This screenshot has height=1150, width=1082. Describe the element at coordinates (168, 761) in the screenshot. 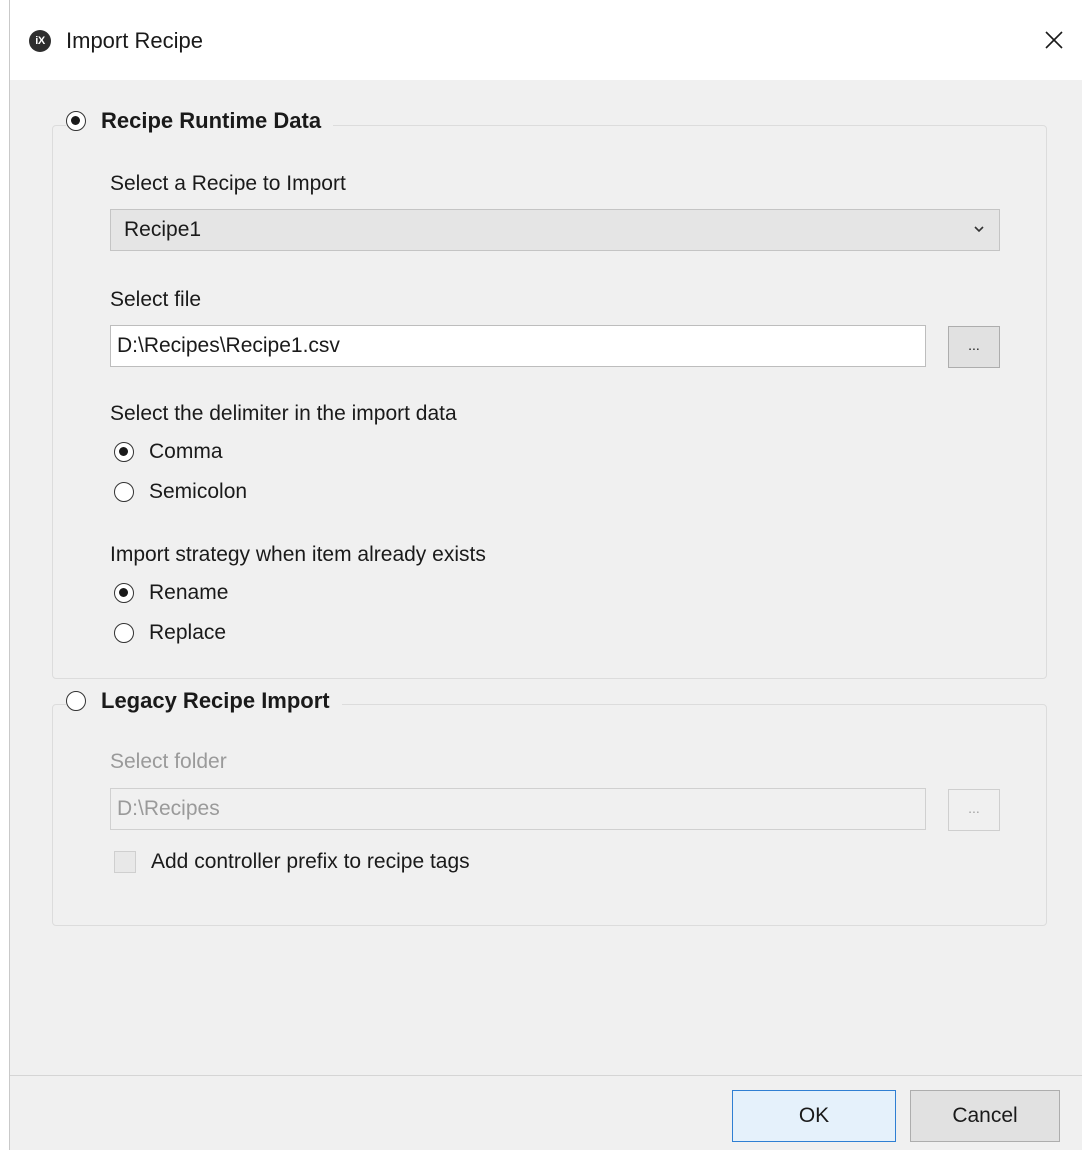

I see `folder-select-label: Select folder` at that location.